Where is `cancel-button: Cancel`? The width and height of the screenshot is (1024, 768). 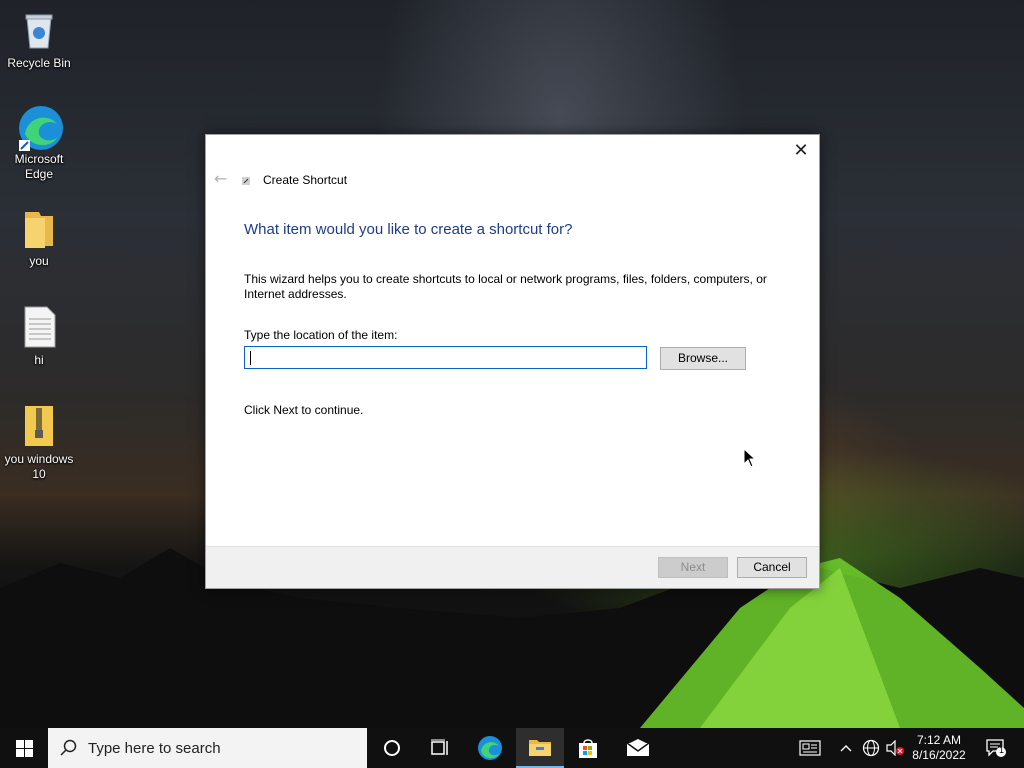
cancel-button: Cancel is located at coordinates (772, 567).